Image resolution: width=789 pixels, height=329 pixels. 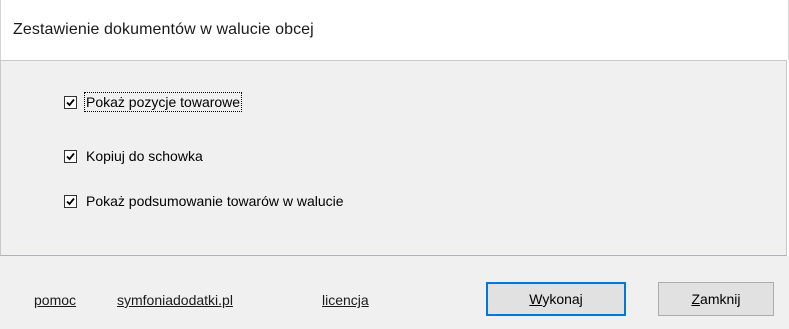 I want to click on website-link: symfoniadodatki.pl, so click(x=175, y=300).